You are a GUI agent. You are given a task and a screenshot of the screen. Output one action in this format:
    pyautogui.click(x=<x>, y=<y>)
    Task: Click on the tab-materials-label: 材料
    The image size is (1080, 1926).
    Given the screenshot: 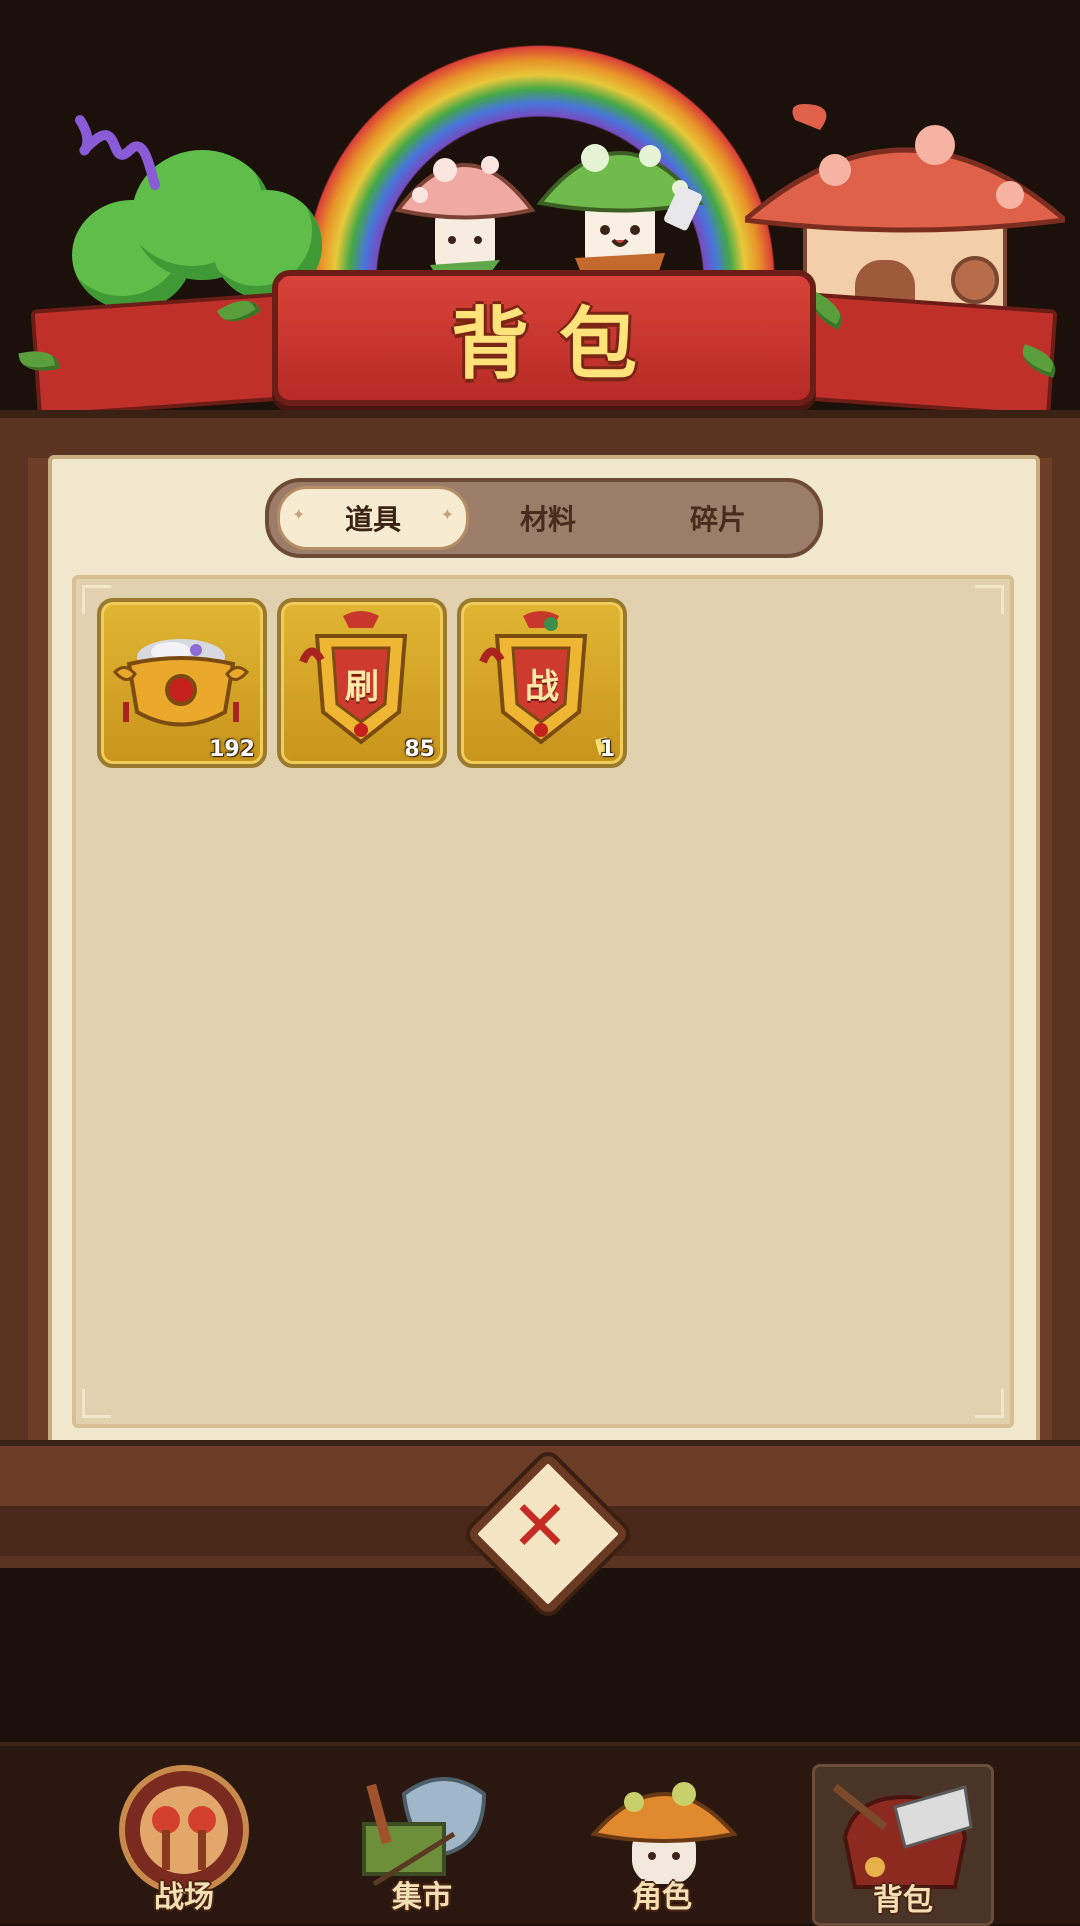 What is the action you would take?
    pyautogui.click(x=547, y=519)
    